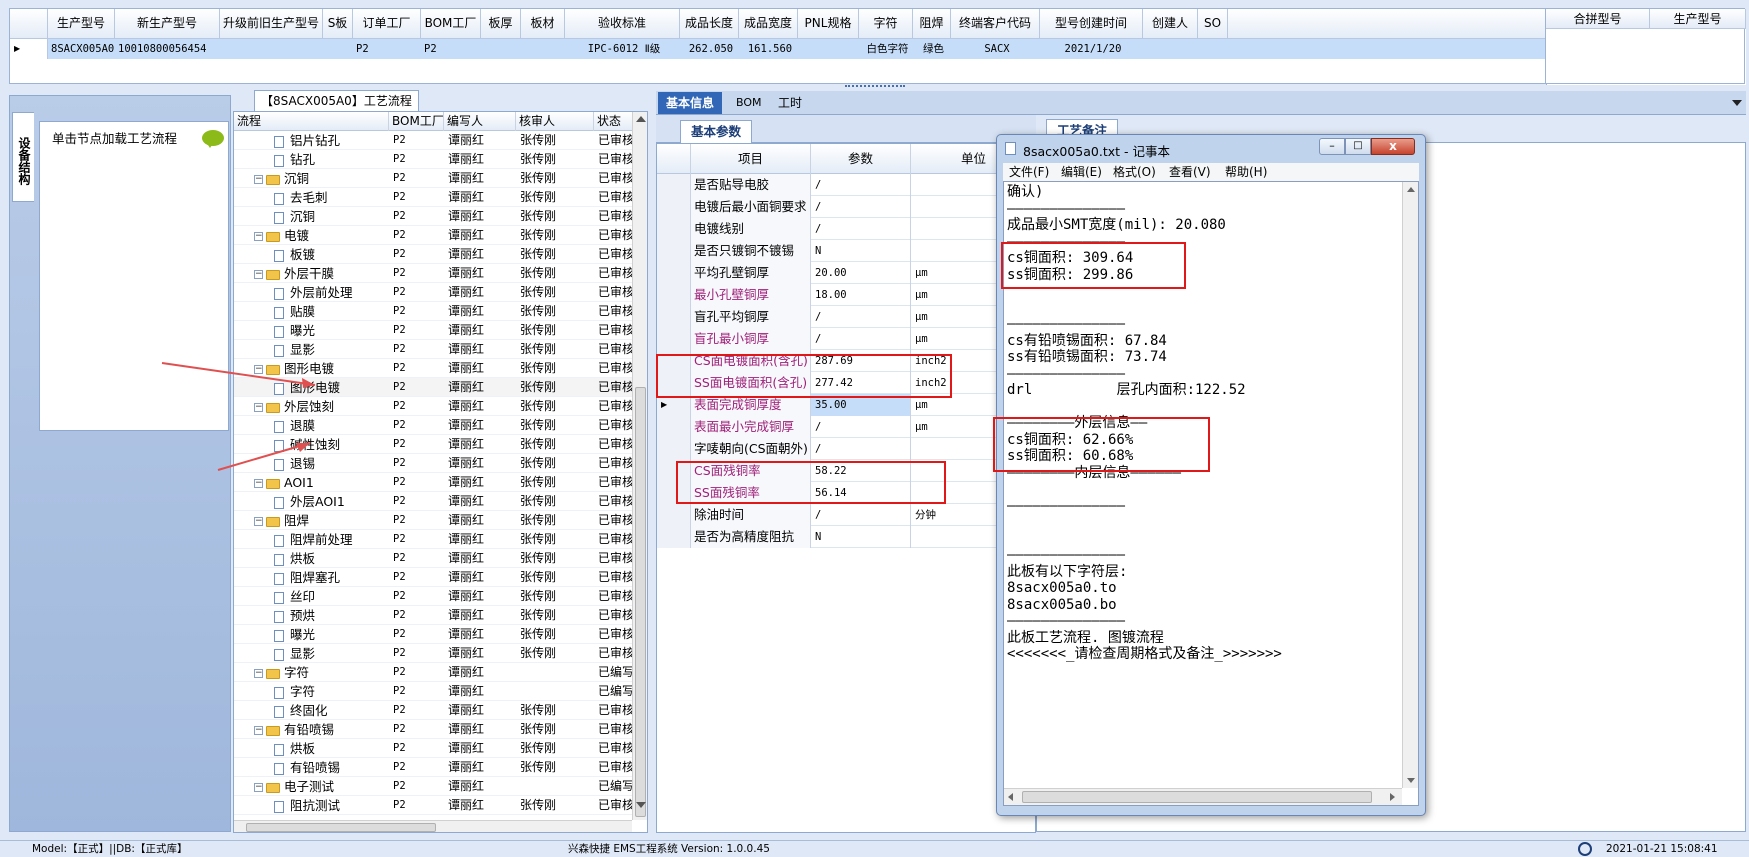 The width and height of the screenshot is (1749, 857). I want to click on menu-edit: 编辑(E), so click(1081, 172).